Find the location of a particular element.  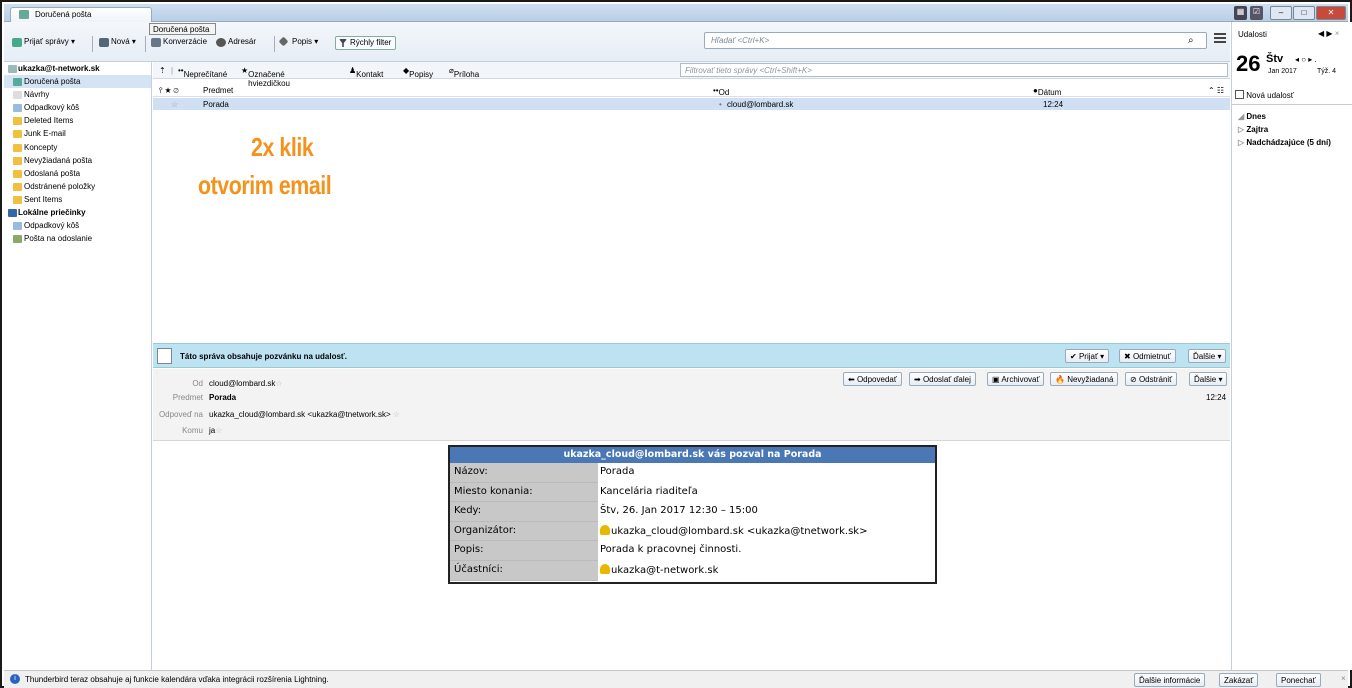

computer-icon is located at coordinates (12, 213).